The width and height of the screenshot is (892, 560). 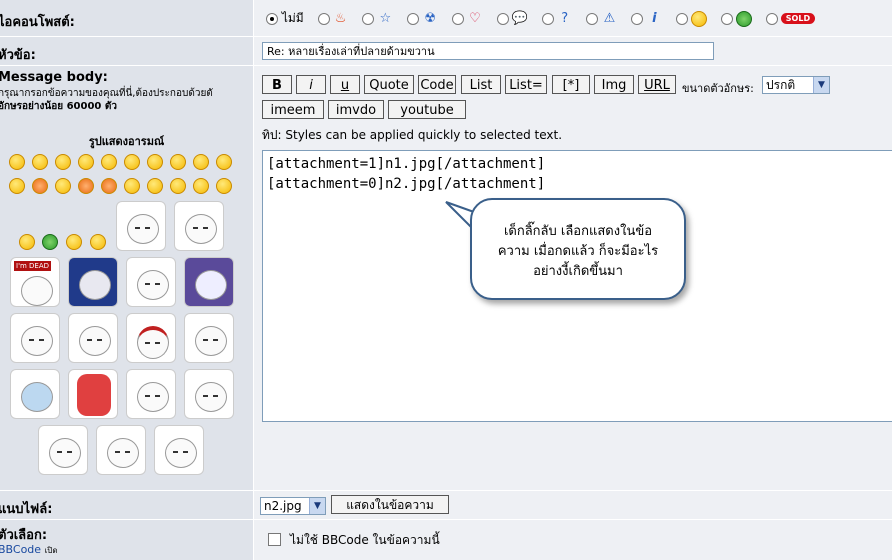 I want to click on options-label: ตัวเลือก:, so click(x=24, y=535).